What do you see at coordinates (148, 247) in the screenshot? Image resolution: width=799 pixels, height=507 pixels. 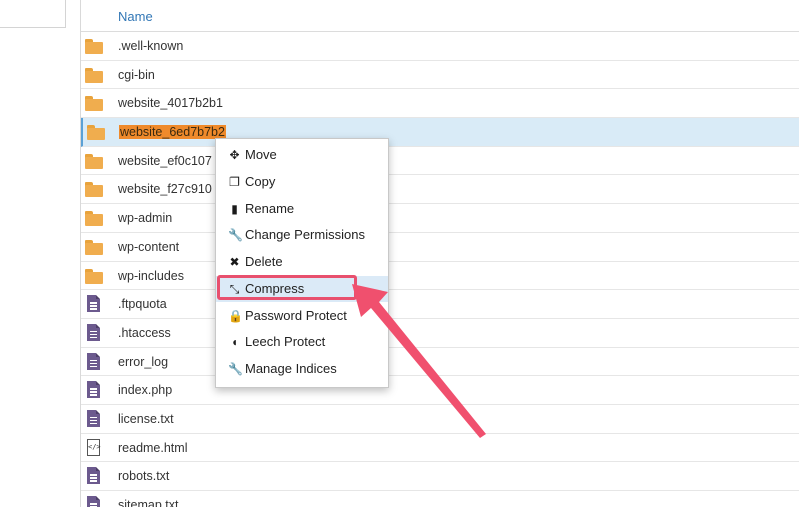 I see `file-name: wp-content` at bounding box center [148, 247].